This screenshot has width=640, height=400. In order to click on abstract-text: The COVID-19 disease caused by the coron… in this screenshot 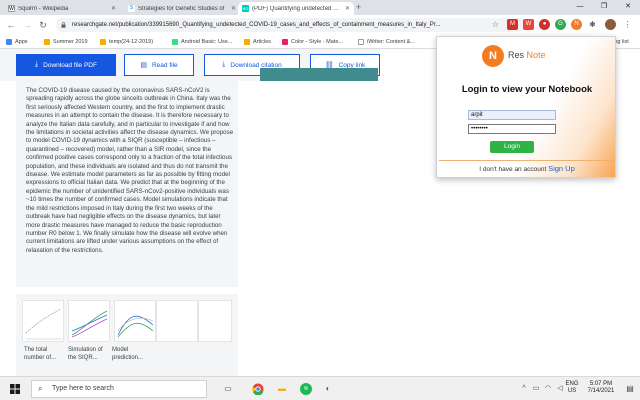, I will do `click(130, 170)`.